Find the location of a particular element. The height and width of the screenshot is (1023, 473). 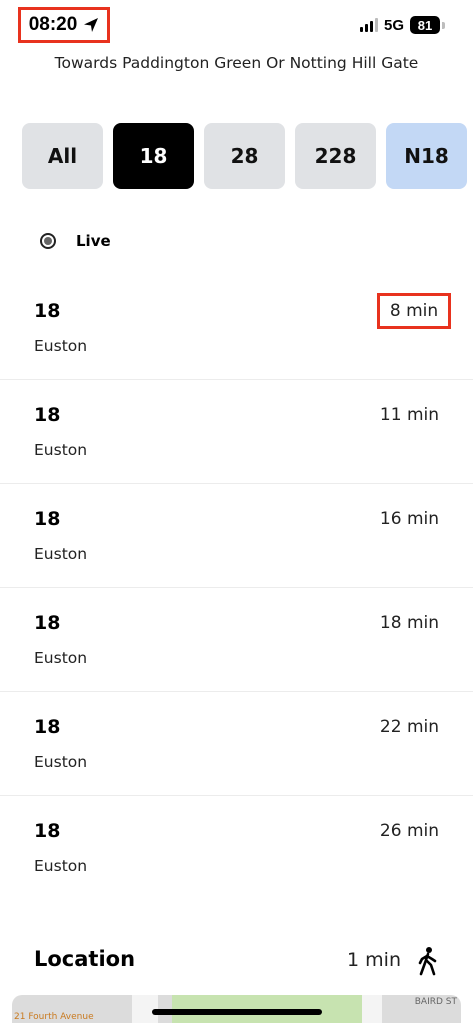

departure-time: 11 min is located at coordinates (409, 415).